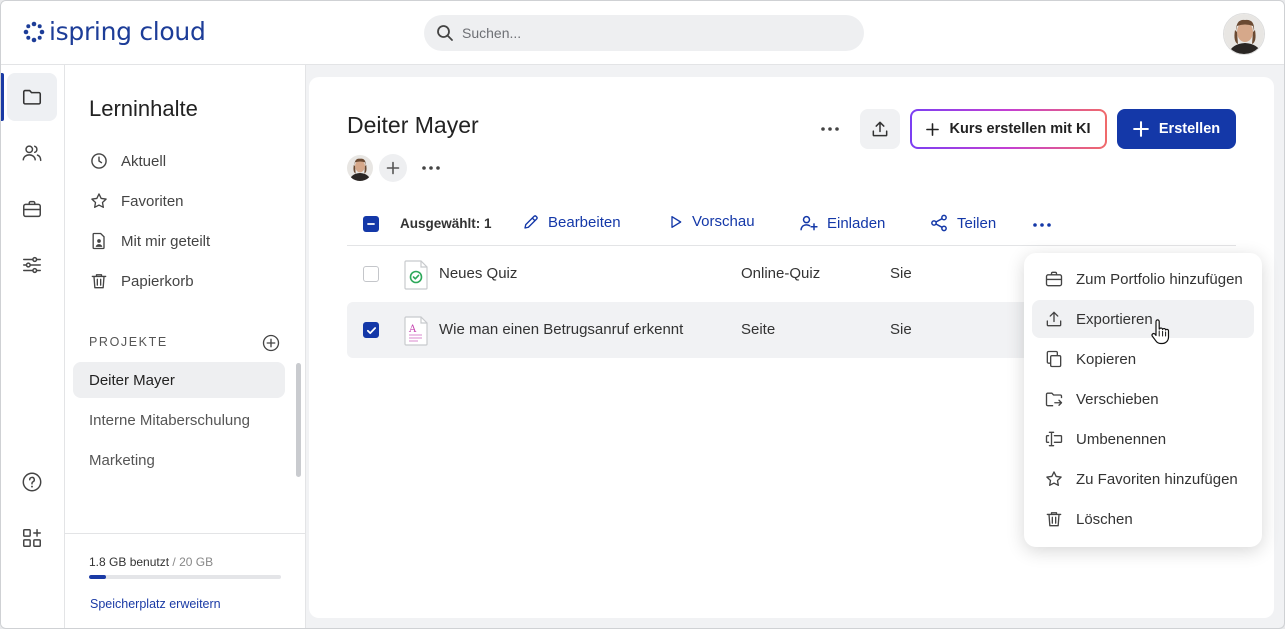 This screenshot has width=1285, height=629. Describe the element at coordinates (830, 129) in the screenshot. I see `header-more-button` at that location.